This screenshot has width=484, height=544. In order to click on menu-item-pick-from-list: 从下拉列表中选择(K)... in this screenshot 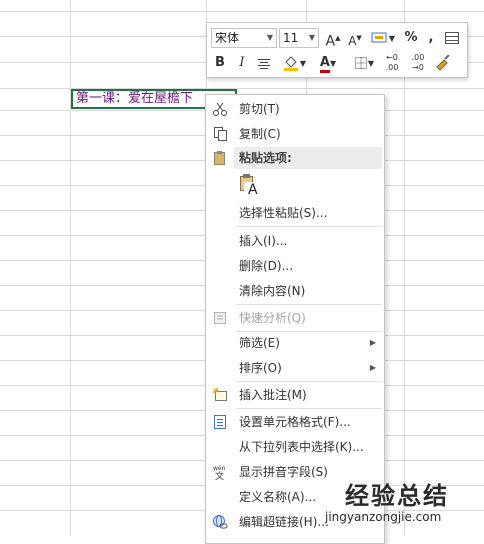, I will do `click(295, 447)`.